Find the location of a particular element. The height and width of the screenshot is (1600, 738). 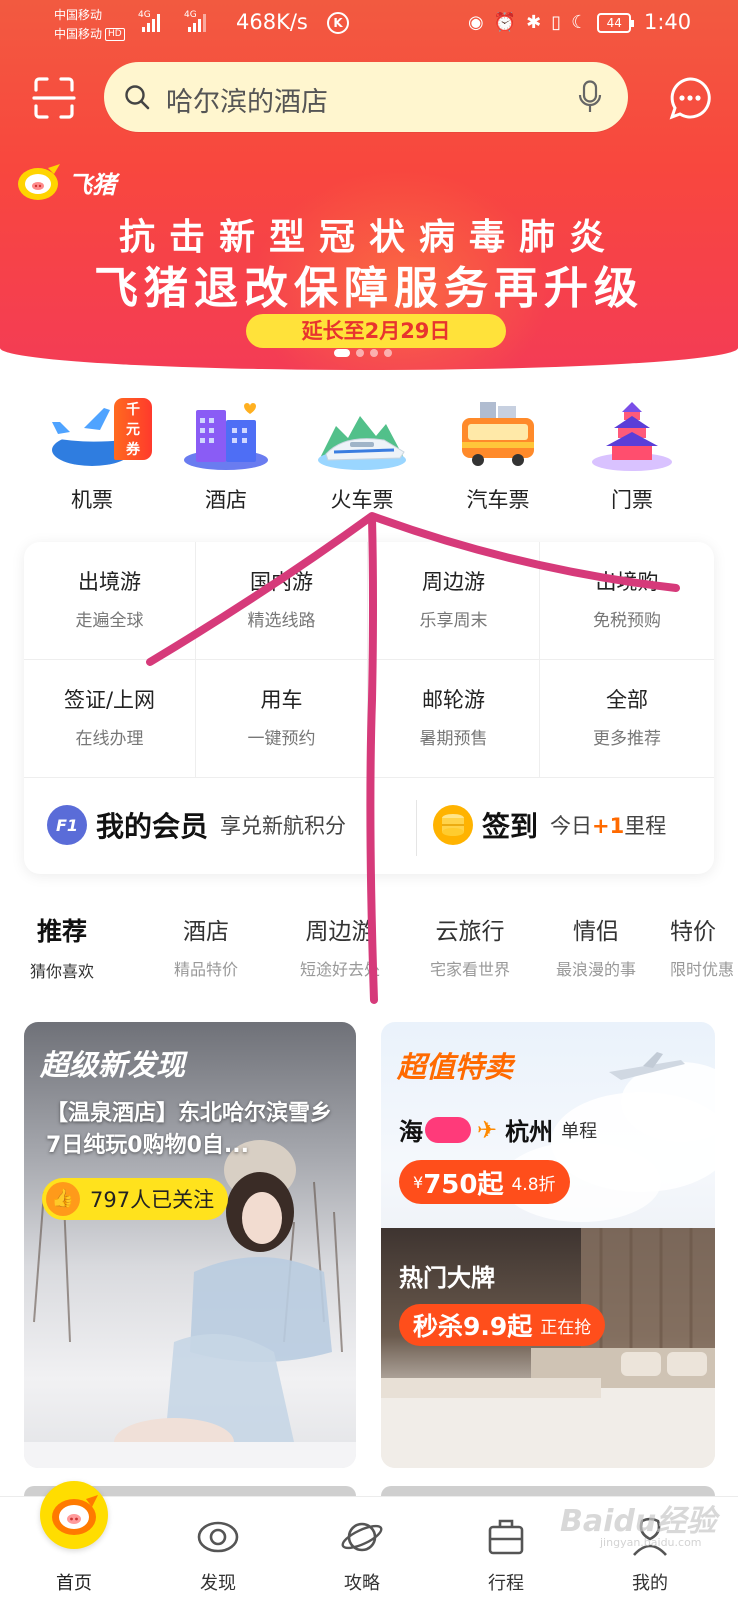

member-badge-icon: F1 is located at coordinates (67, 825).